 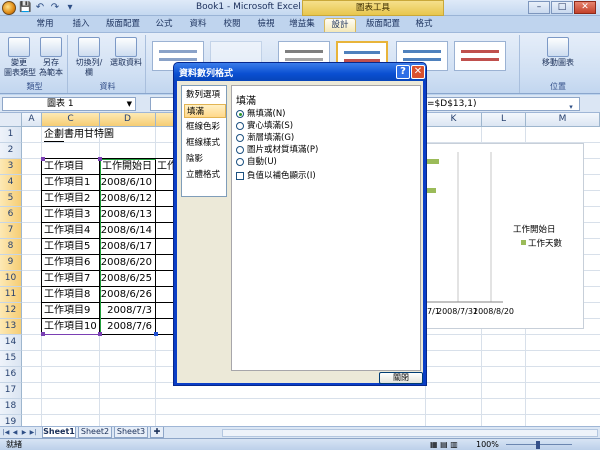 What do you see at coordinates (11, 420) in the screenshot?
I see `row-header: 19` at bounding box center [11, 420].